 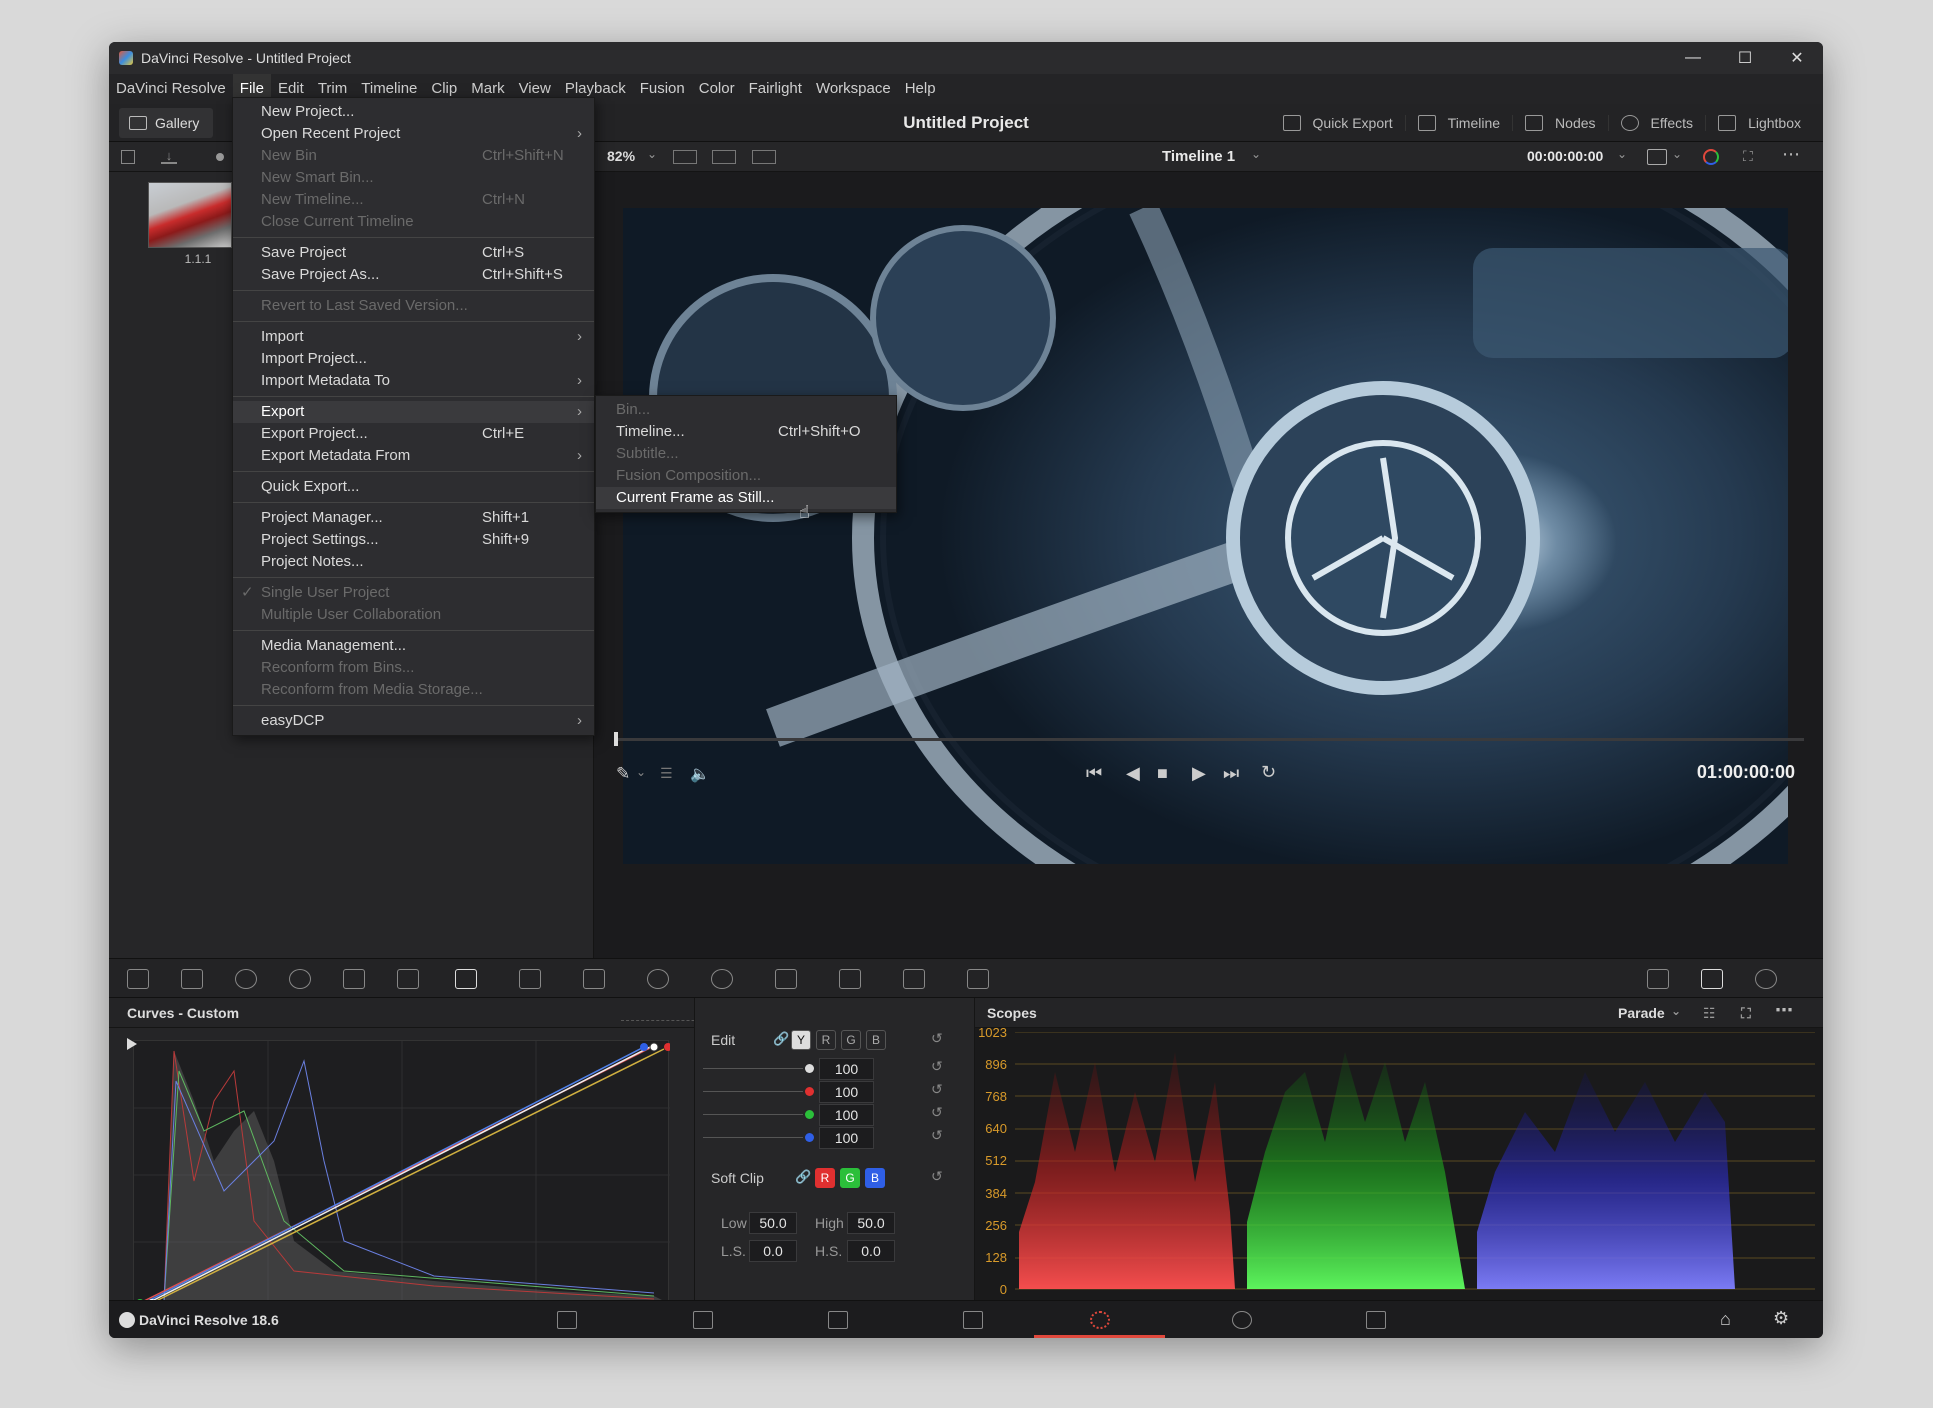 What do you see at coordinates (846, 1069) in the screenshot?
I see `intensity-y-input: 100` at bounding box center [846, 1069].